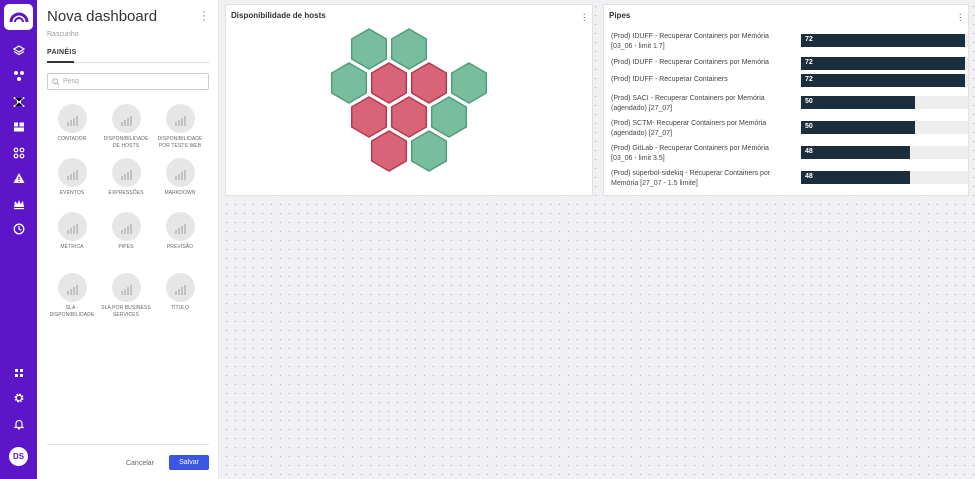 This screenshot has height=479, width=975. I want to click on app-logo, so click(18, 17).